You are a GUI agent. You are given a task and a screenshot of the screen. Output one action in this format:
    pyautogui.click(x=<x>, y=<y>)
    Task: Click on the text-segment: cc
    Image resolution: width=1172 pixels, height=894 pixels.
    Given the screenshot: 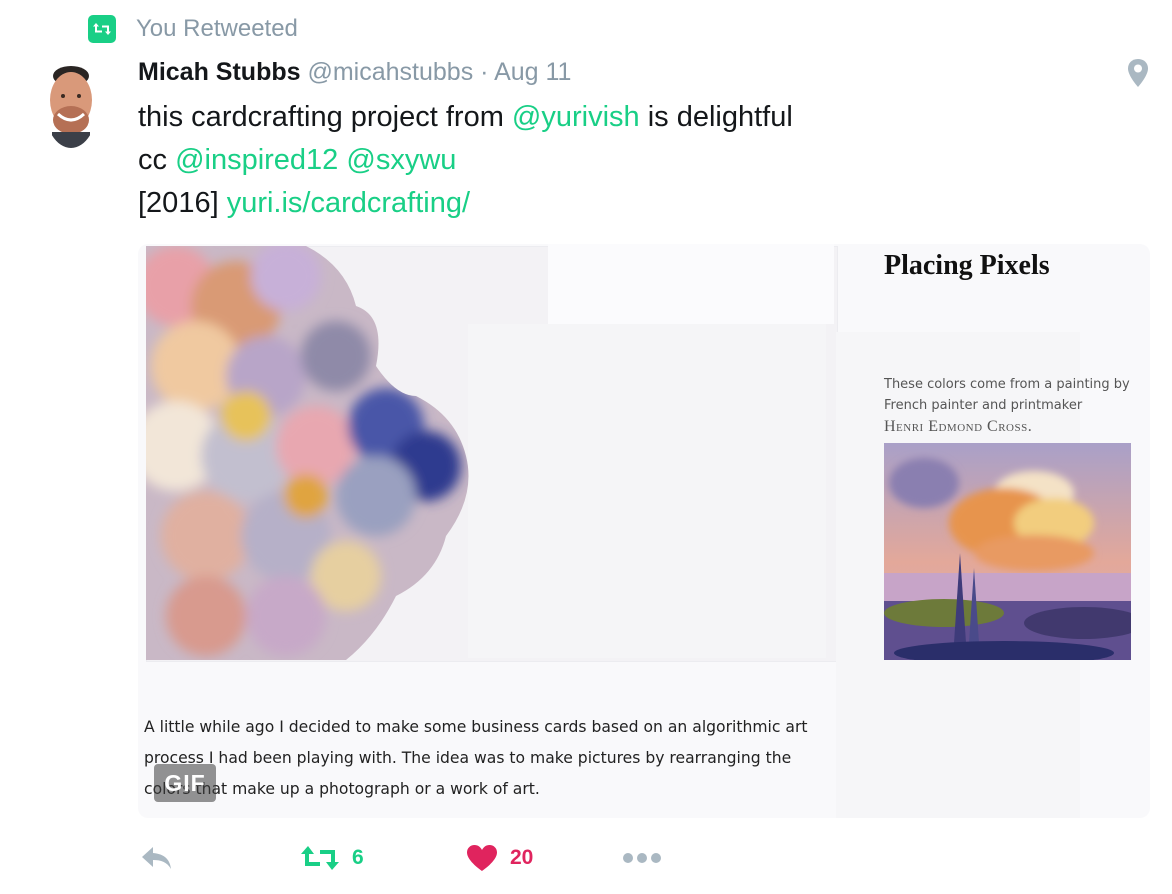 What is the action you would take?
    pyautogui.click(x=157, y=160)
    